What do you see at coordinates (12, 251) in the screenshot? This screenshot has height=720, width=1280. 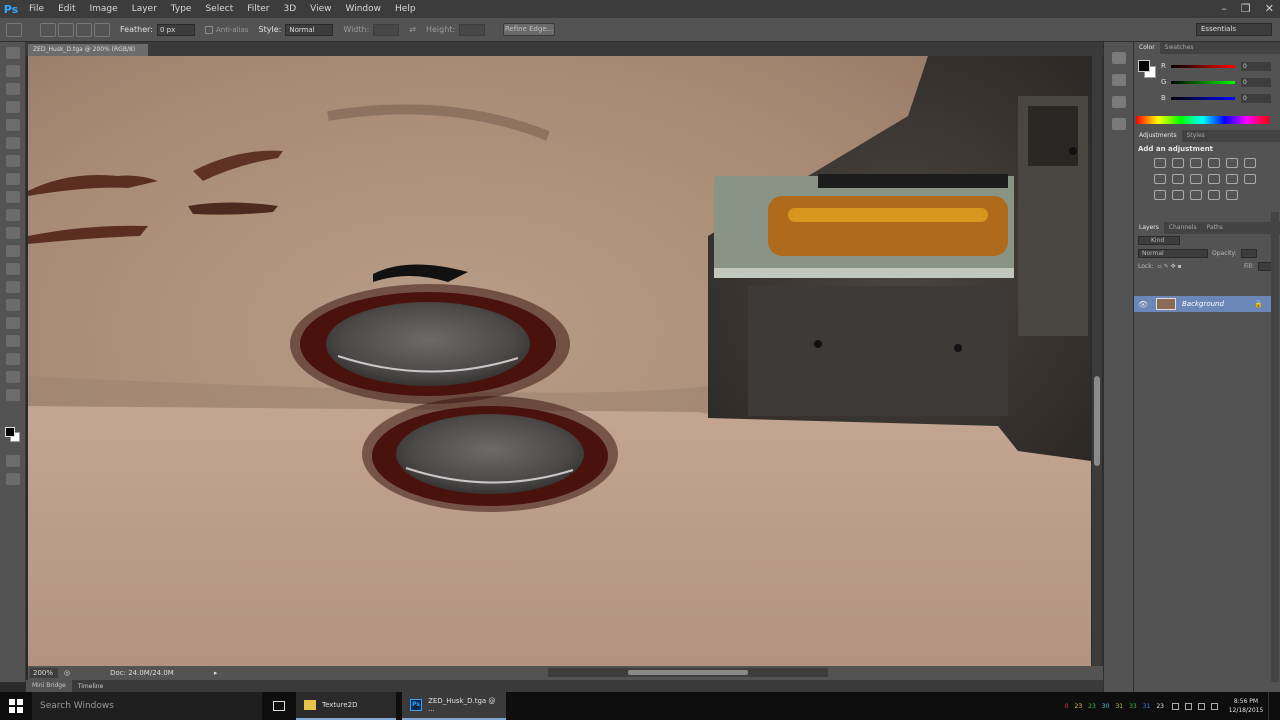 I see `gradient-tool-icon` at bounding box center [12, 251].